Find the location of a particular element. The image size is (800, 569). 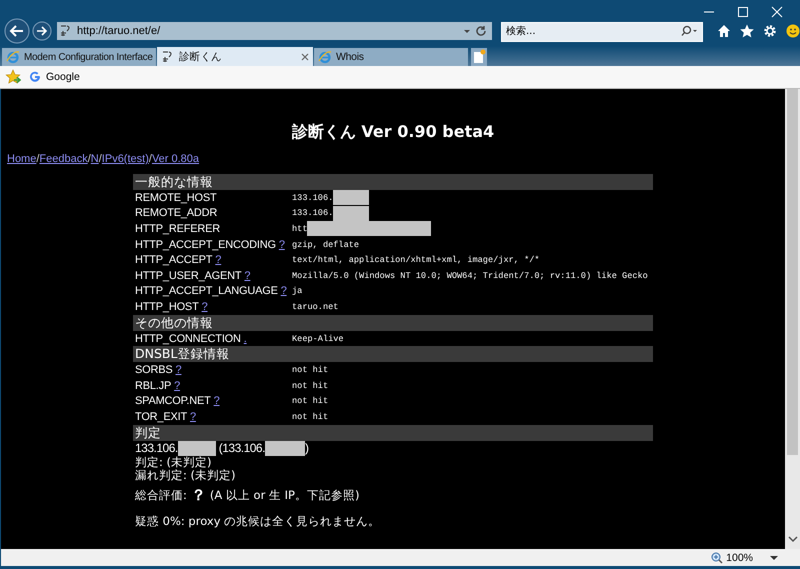

field-value: Keep-Alive is located at coordinates (318, 339).